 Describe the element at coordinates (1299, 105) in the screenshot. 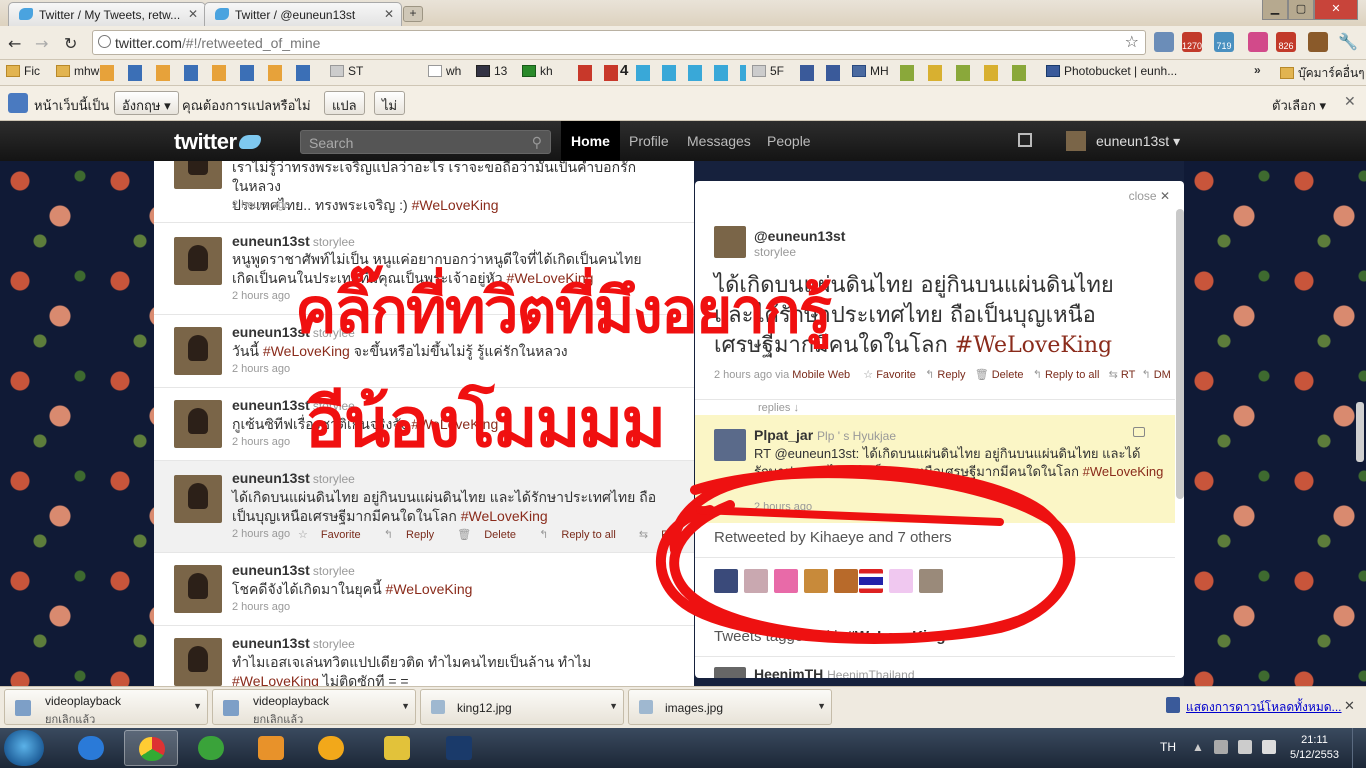

I see `translate-options: ตัวเลือก ▾` at that location.